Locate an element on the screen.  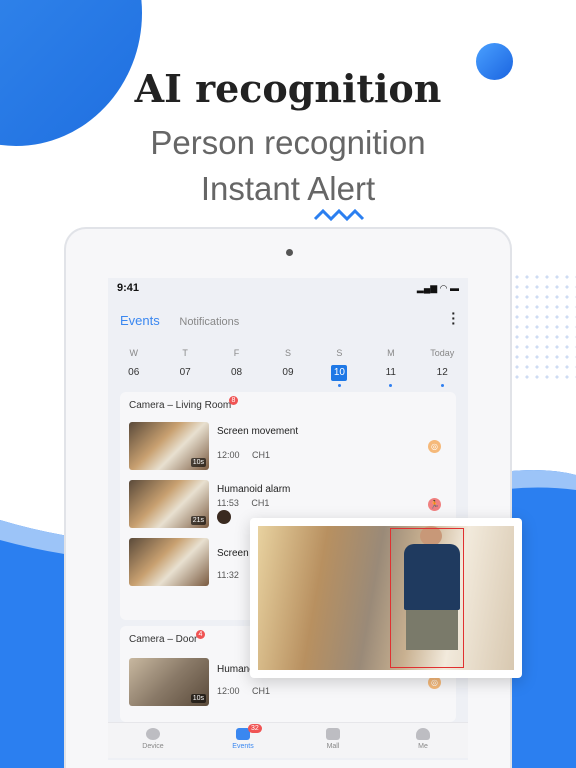
day-number: 10 is located at coordinates (339, 373).